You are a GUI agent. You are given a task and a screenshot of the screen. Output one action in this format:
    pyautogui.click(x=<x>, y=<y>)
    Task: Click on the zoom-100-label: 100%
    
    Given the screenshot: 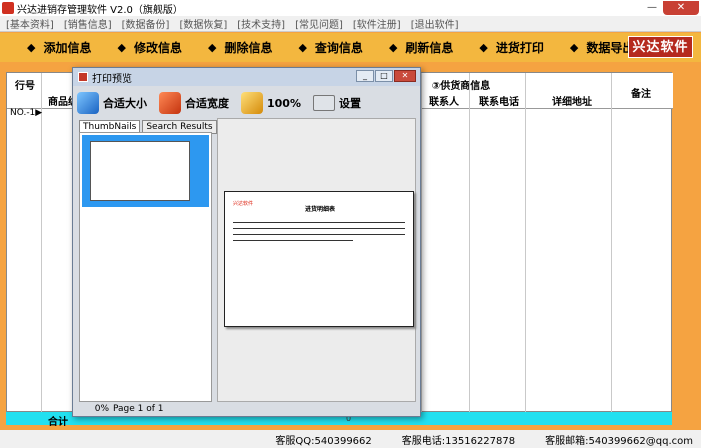 What is the action you would take?
    pyautogui.click(x=284, y=103)
    